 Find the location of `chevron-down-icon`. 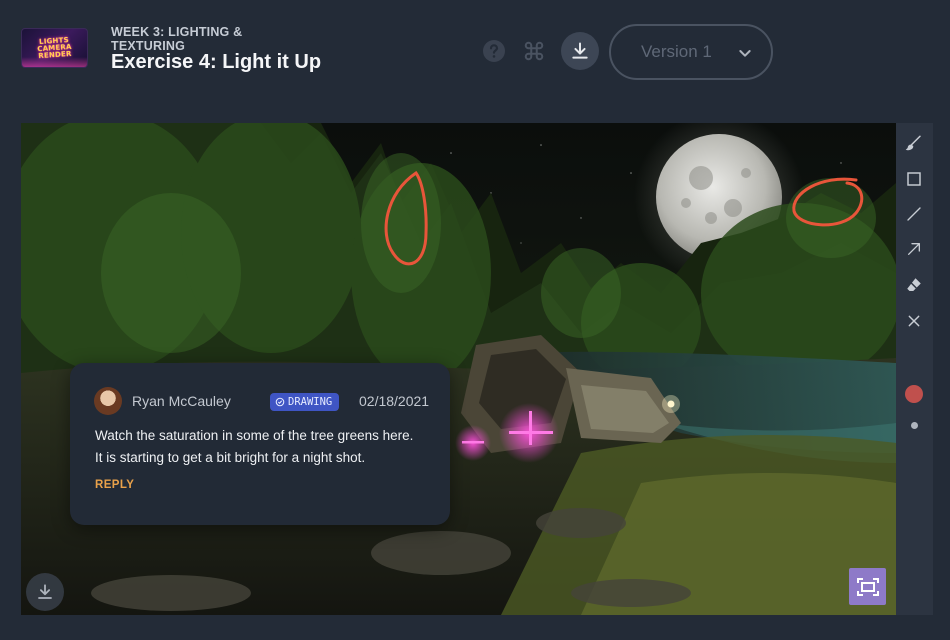

chevron-down-icon is located at coordinates (745, 53).